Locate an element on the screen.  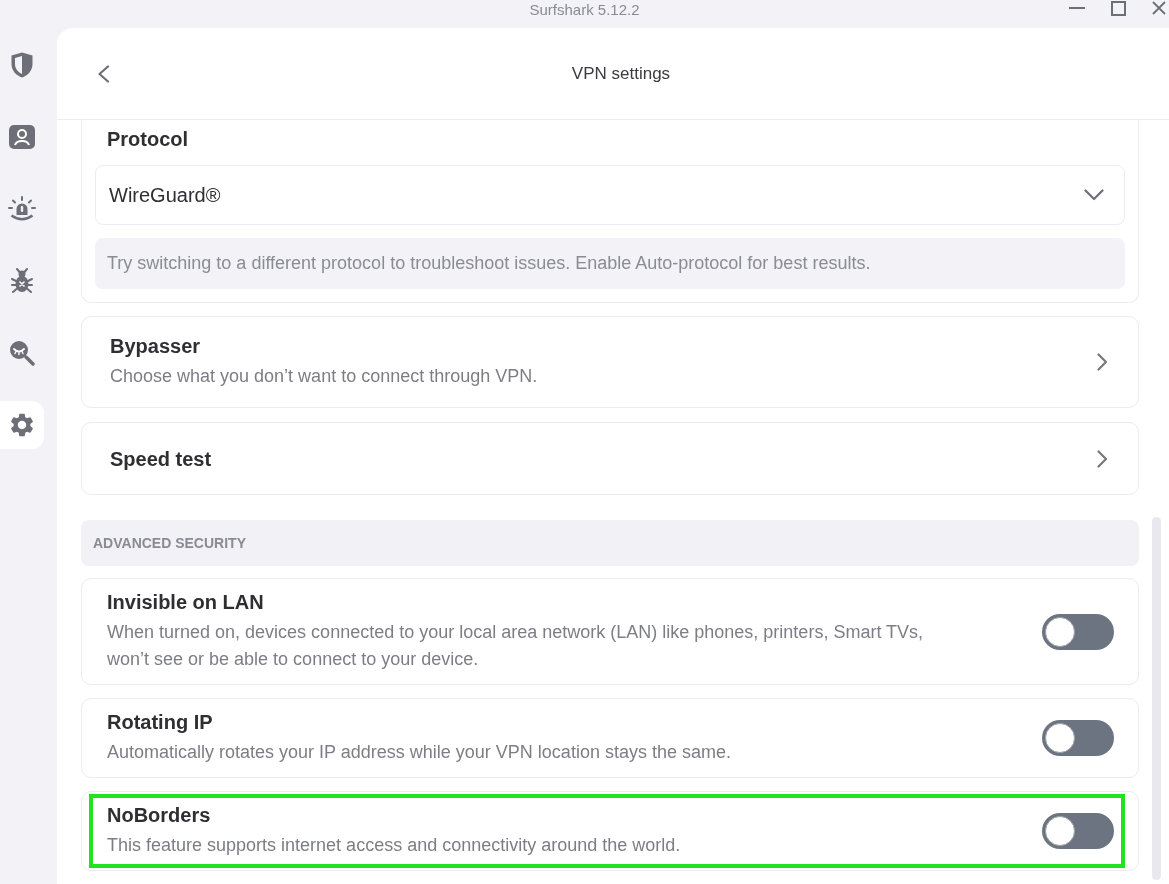
chevron-left-icon is located at coordinates (103, 73).